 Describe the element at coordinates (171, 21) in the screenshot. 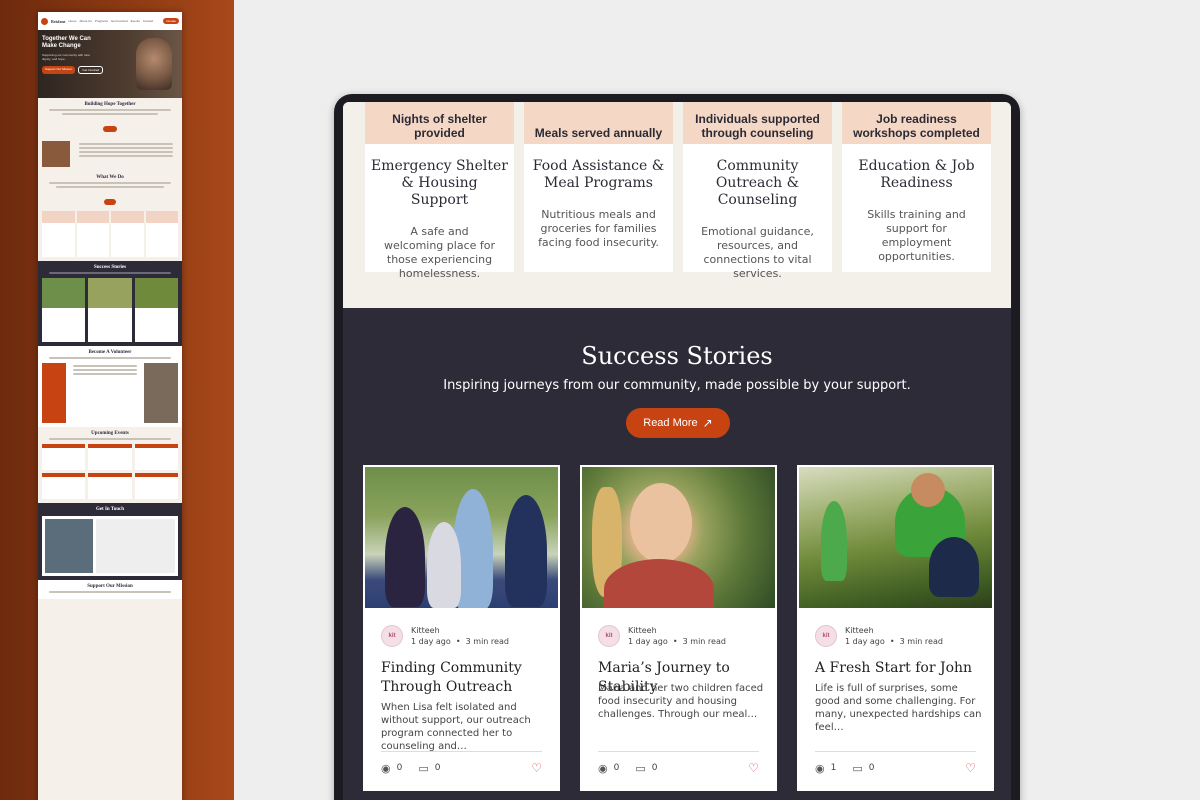

I see `thumb-donate-button: Donate` at that location.